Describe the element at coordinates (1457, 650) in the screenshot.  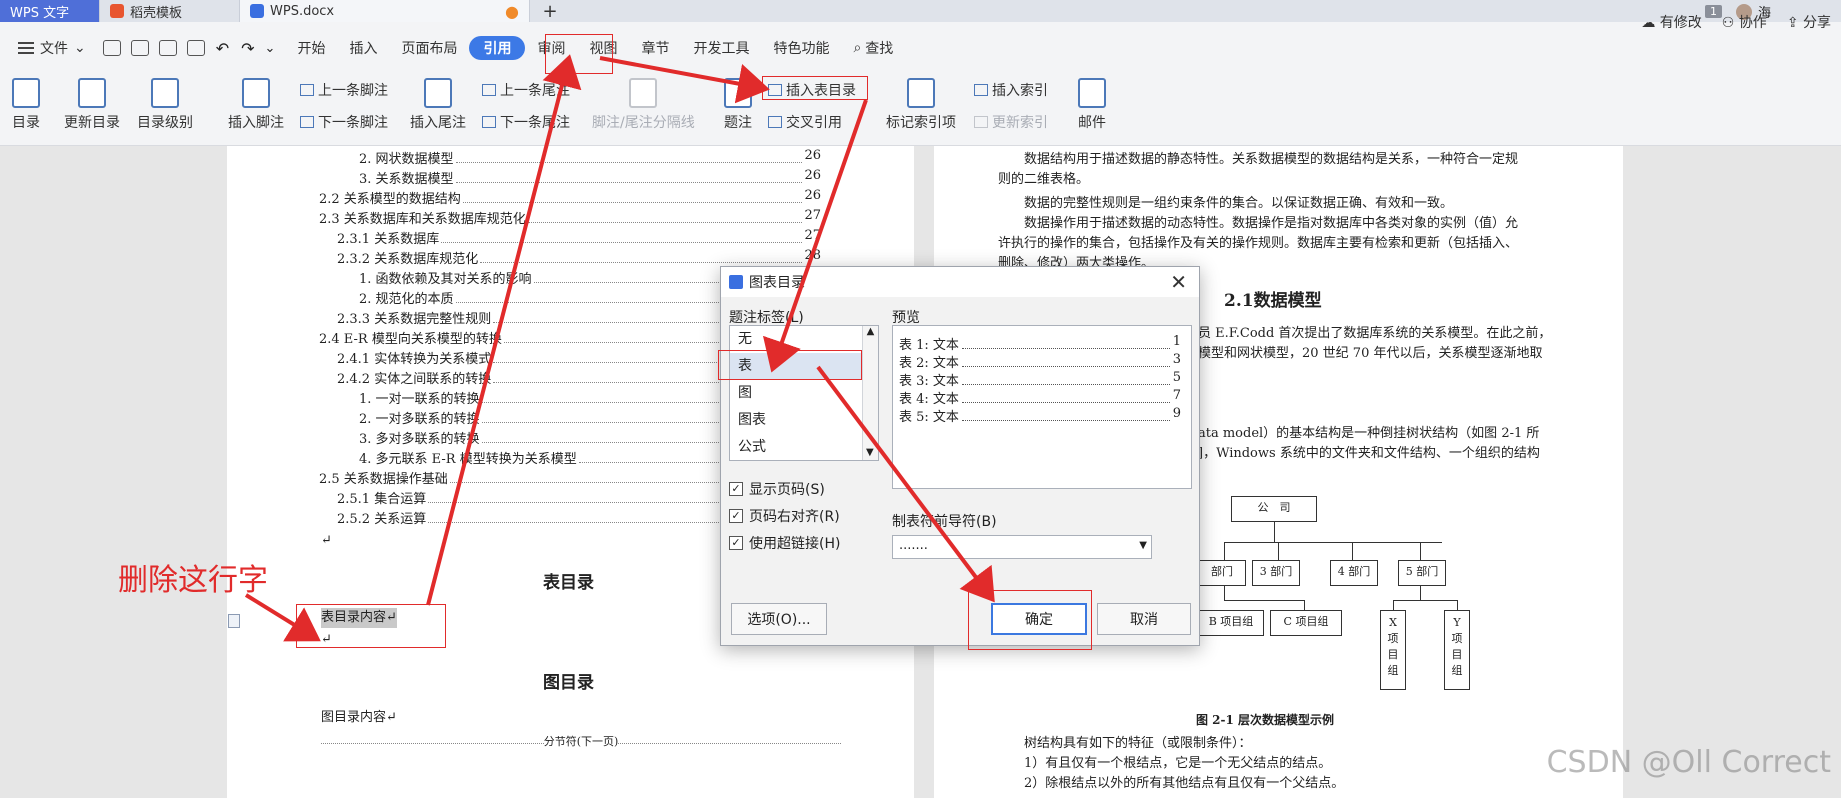
I see `tree-group-y: Y项目组` at that location.